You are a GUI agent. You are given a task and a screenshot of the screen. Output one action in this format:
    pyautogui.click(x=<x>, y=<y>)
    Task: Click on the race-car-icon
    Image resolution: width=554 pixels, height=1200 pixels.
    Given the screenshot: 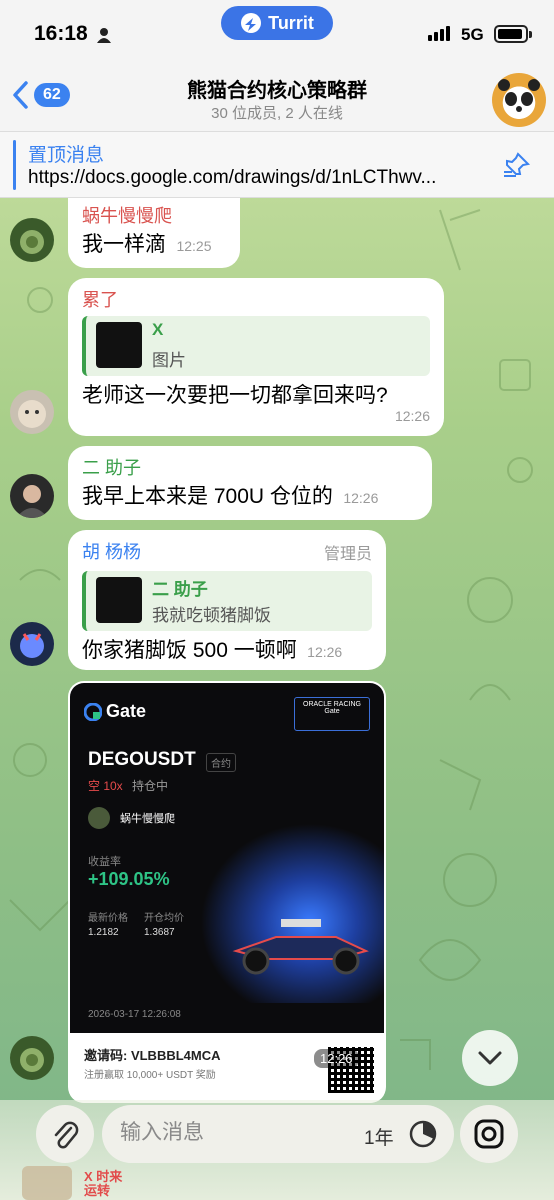 What is the action you would take?
    pyautogui.click(x=300, y=947)
    